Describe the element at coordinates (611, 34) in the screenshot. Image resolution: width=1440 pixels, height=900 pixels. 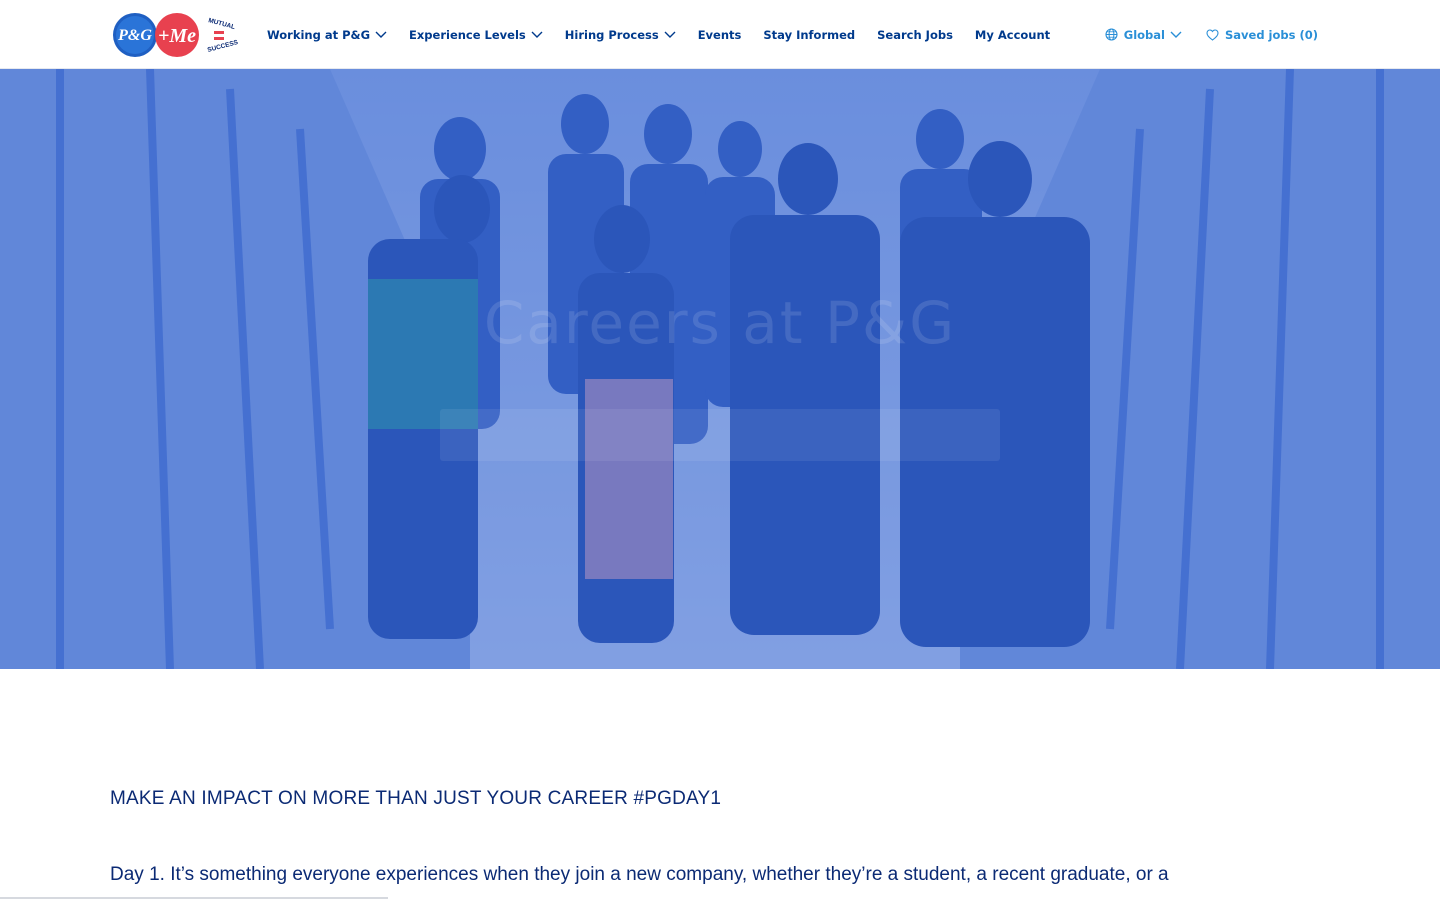
I see `nav-label: Hiring Process` at that location.